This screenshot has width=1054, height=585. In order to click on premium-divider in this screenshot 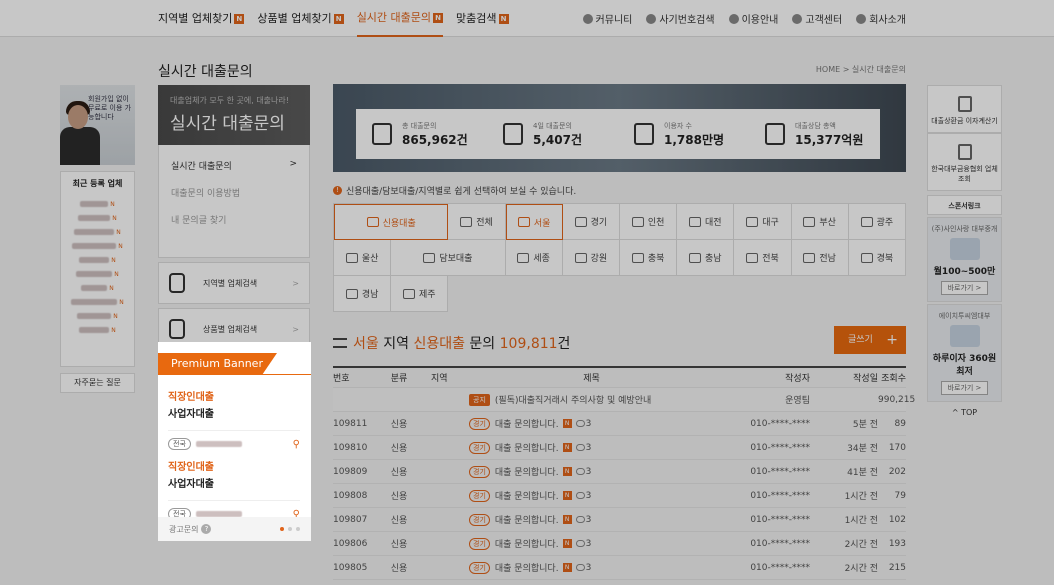, I will do `click(234, 374)`.